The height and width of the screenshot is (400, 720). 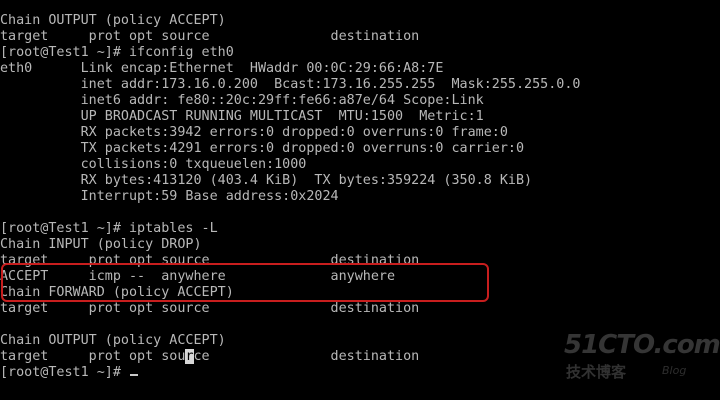 I want to click on highlight-annotation-box, so click(x=245, y=282).